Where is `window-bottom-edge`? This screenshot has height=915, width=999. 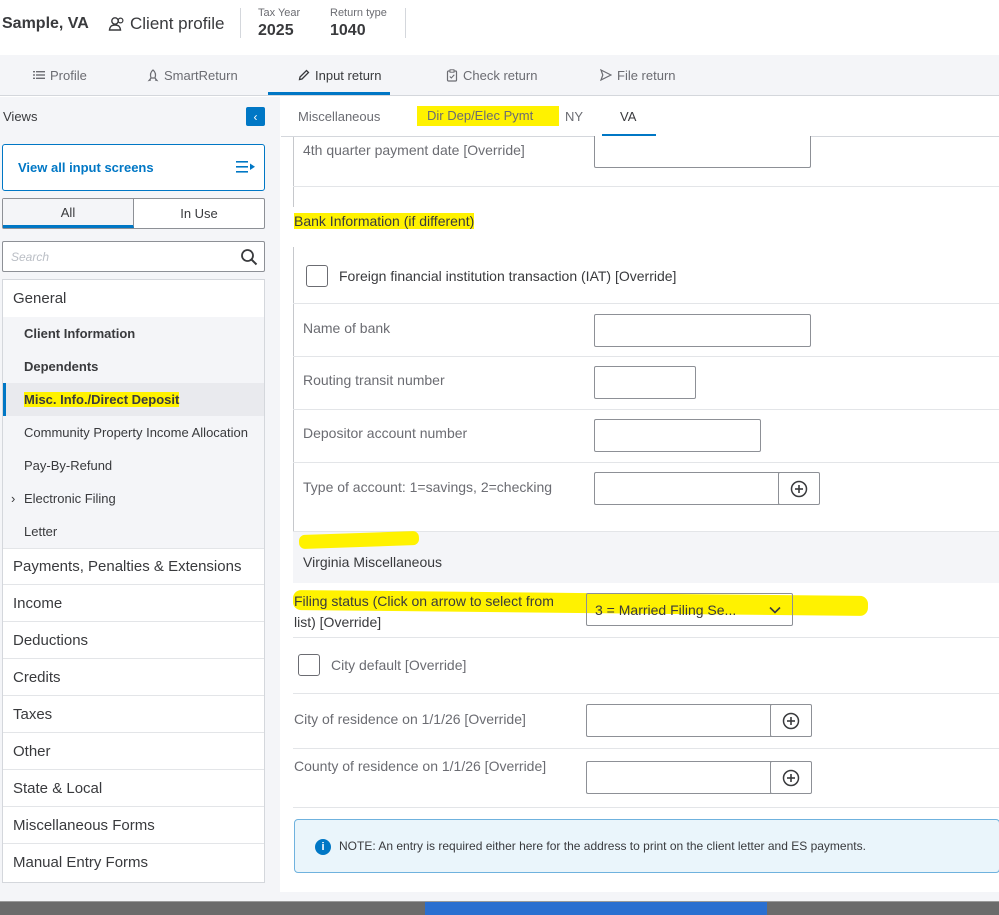 window-bottom-edge is located at coordinates (499, 897).